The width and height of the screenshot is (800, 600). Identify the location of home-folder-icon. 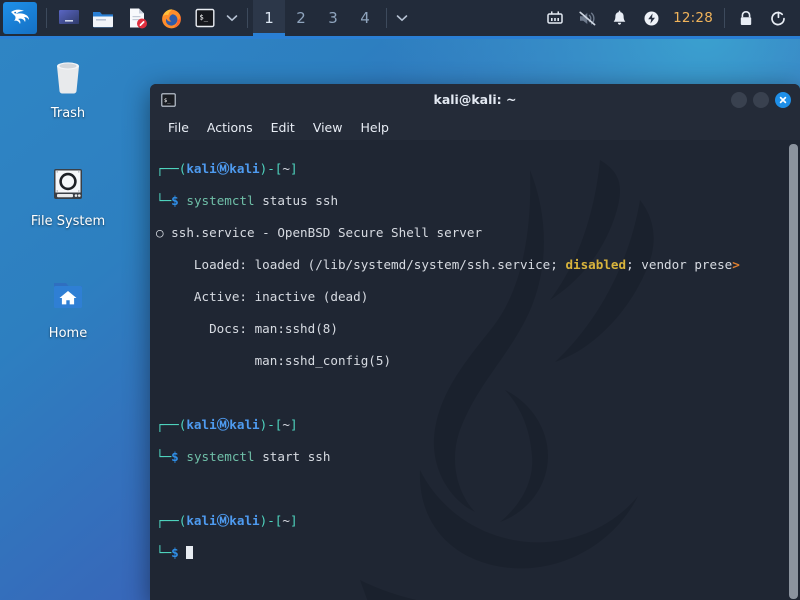
(68, 296).